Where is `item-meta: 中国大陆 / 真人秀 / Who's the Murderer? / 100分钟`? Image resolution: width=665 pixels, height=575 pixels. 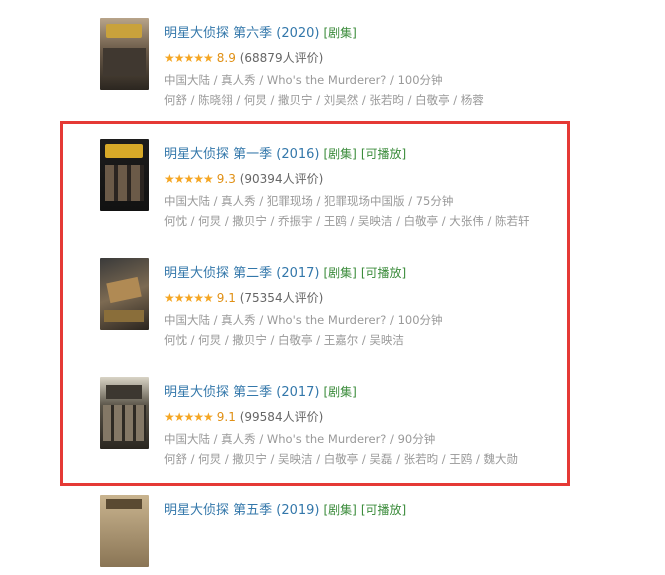
item-meta: 中国大陆 / 真人秀 / Who's the Murderer? / 100分钟 is located at coordinates (303, 80).